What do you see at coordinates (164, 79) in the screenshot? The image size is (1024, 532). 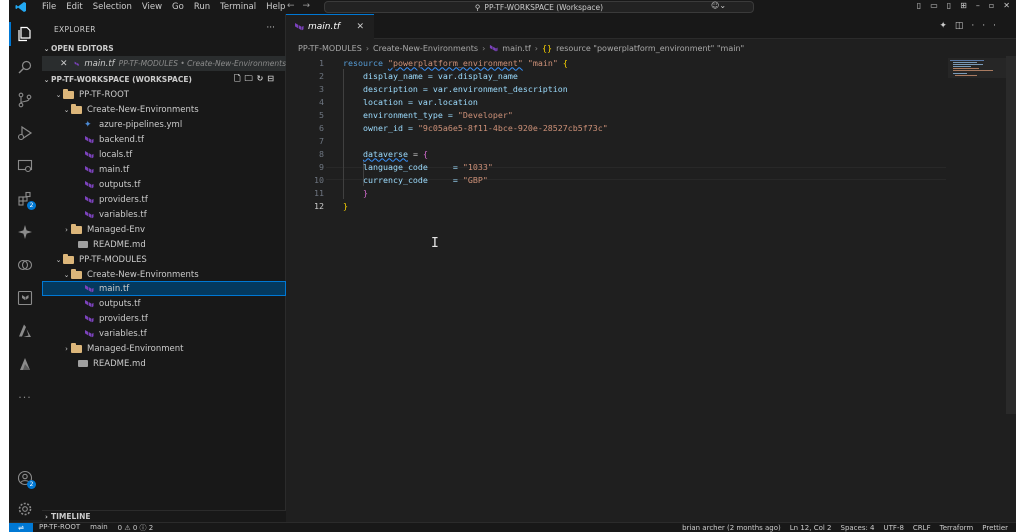 I see `workspace-header: ⌄ PP-TF-WORKSPACE (WORKSPACE) 🗋🗀↻⊟` at bounding box center [164, 79].